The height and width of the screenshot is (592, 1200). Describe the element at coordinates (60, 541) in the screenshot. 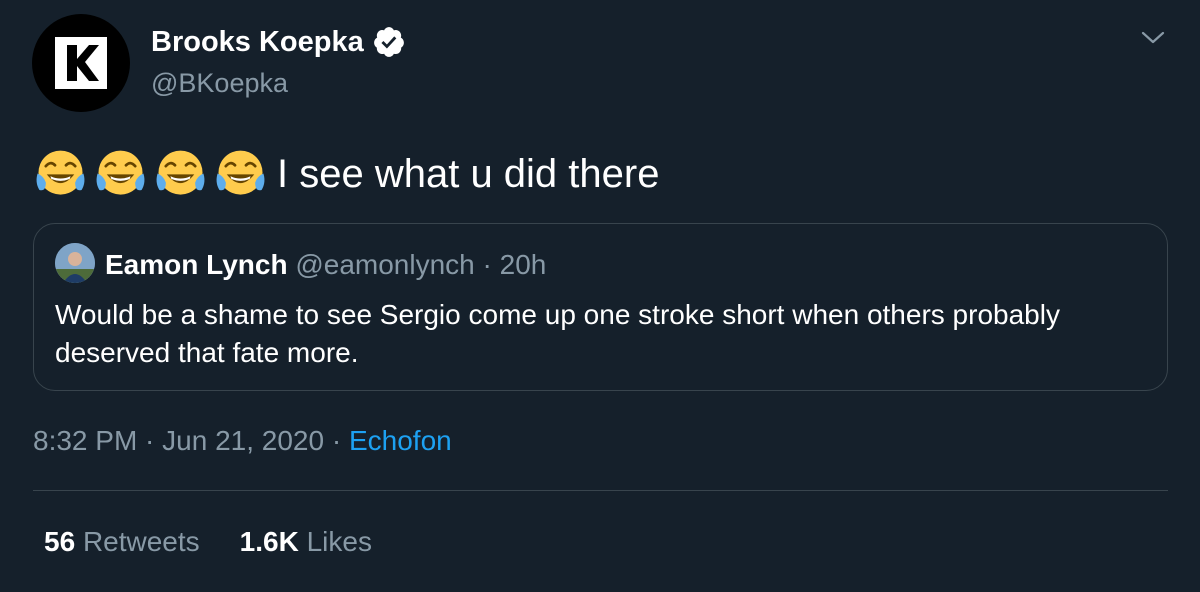

I see `retweets-count: 56` at that location.